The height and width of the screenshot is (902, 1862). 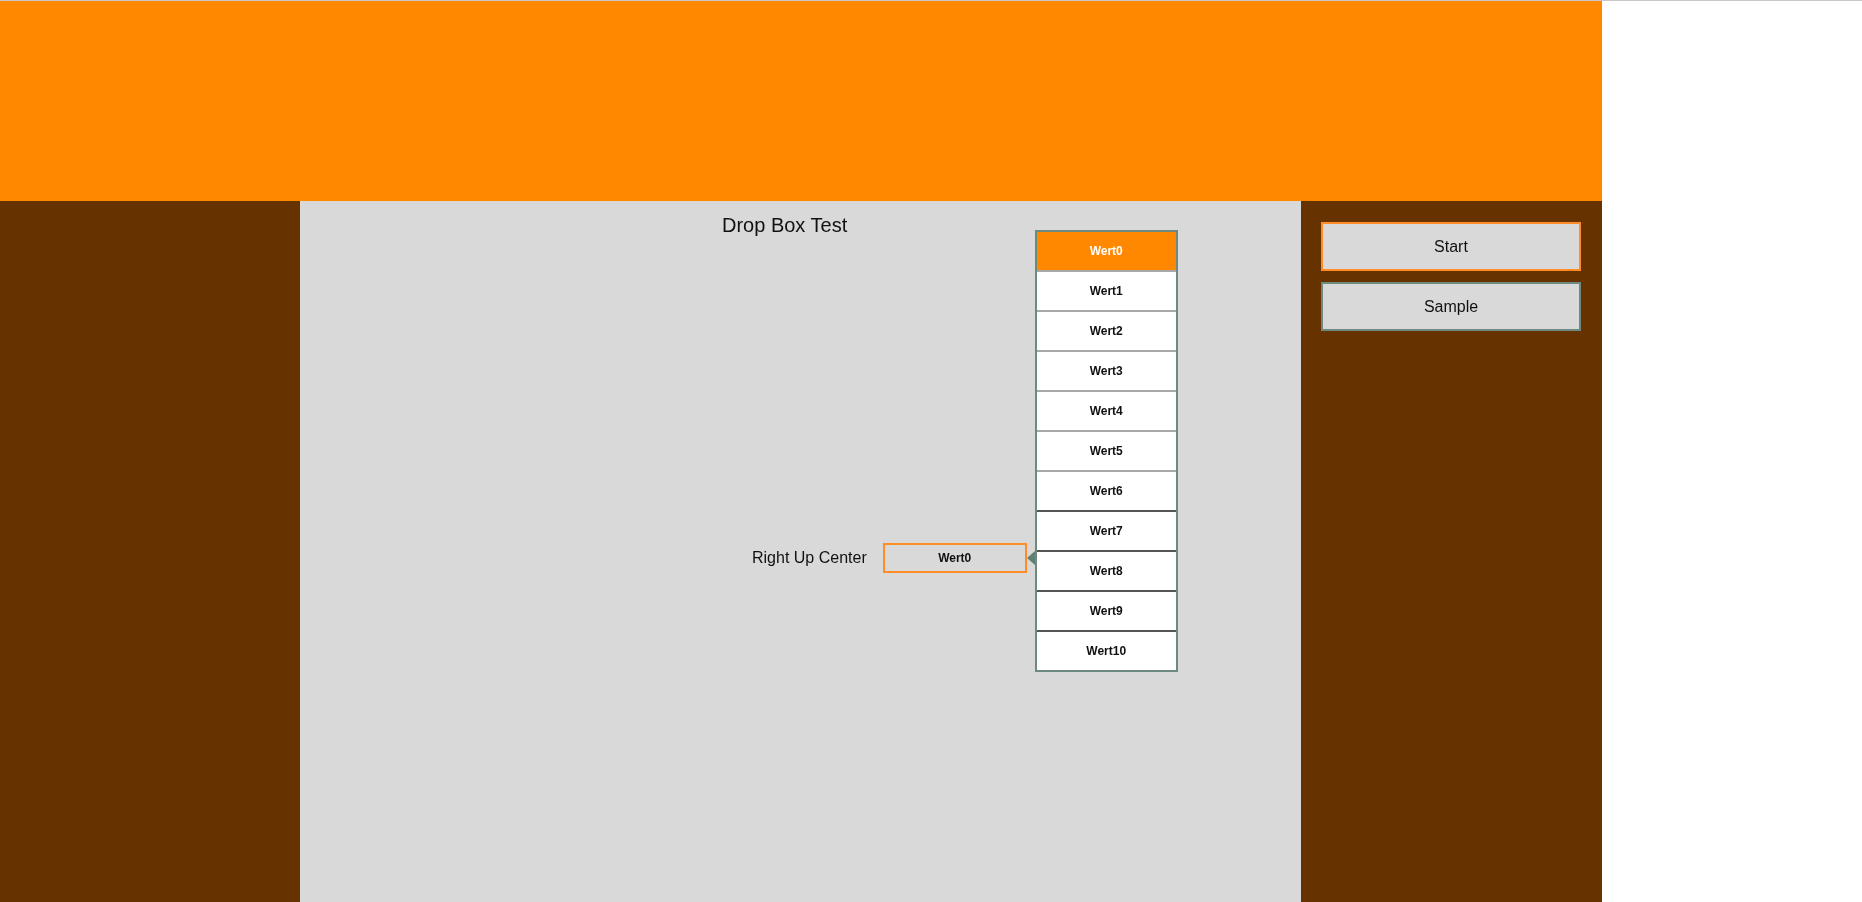 What do you see at coordinates (1451, 246) in the screenshot?
I see `side-button: Start` at bounding box center [1451, 246].